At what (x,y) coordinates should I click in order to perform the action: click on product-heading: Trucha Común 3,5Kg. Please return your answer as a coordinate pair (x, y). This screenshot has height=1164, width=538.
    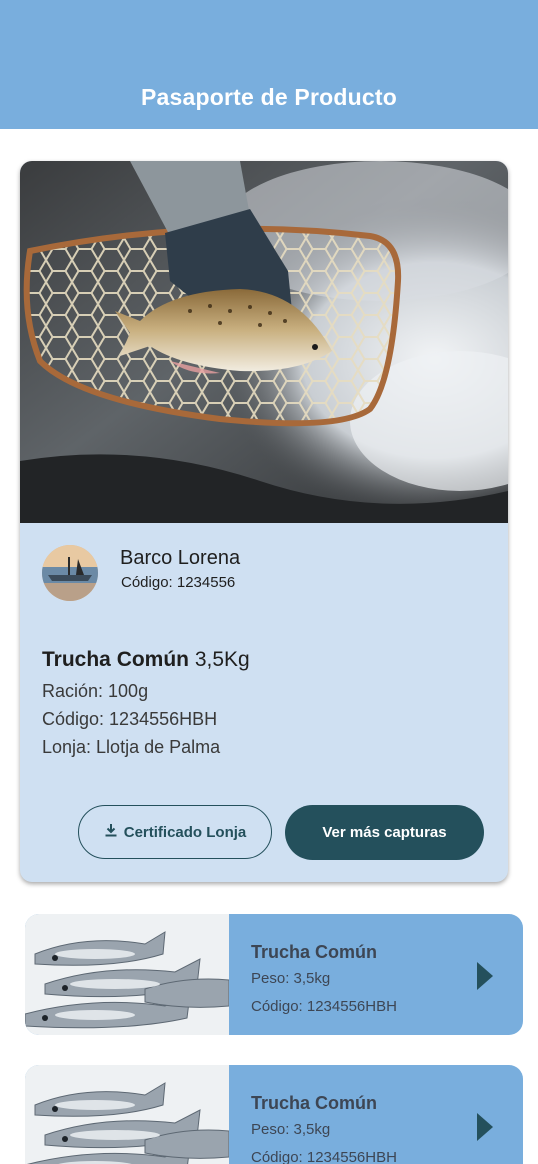
    Looking at the image, I should click on (146, 660).